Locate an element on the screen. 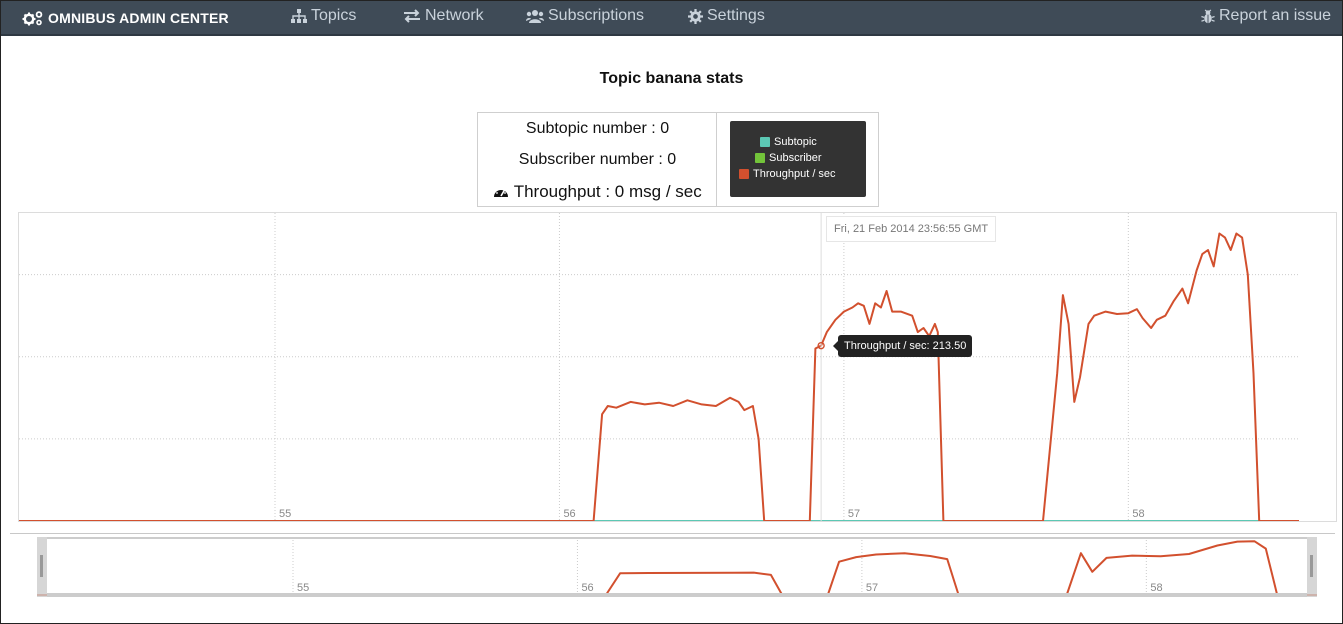 The width and height of the screenshot is (1343, 624). nav-network: Network is located at coordinates (443, 16).